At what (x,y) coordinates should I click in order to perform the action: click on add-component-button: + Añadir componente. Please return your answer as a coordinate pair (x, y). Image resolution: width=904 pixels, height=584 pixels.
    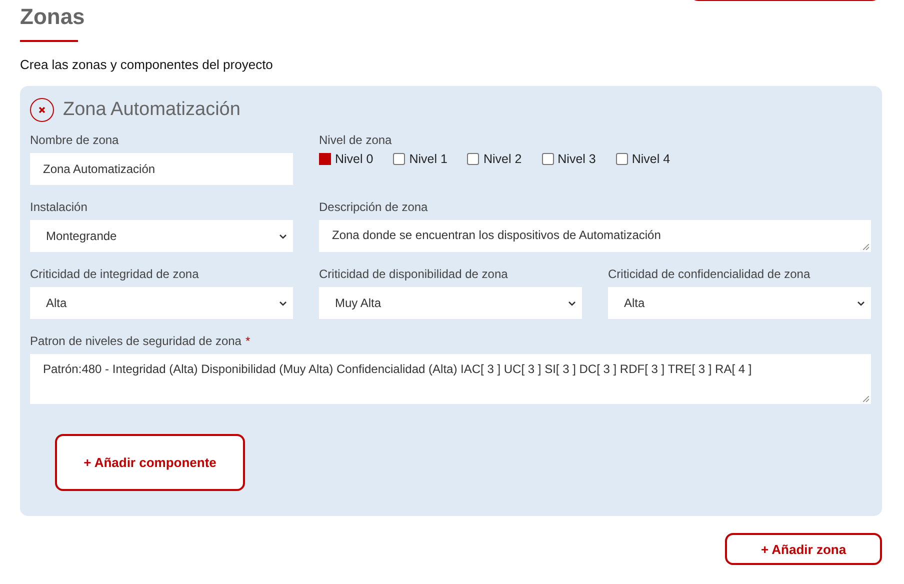
    Looking at the image, I should click on (150, 462).